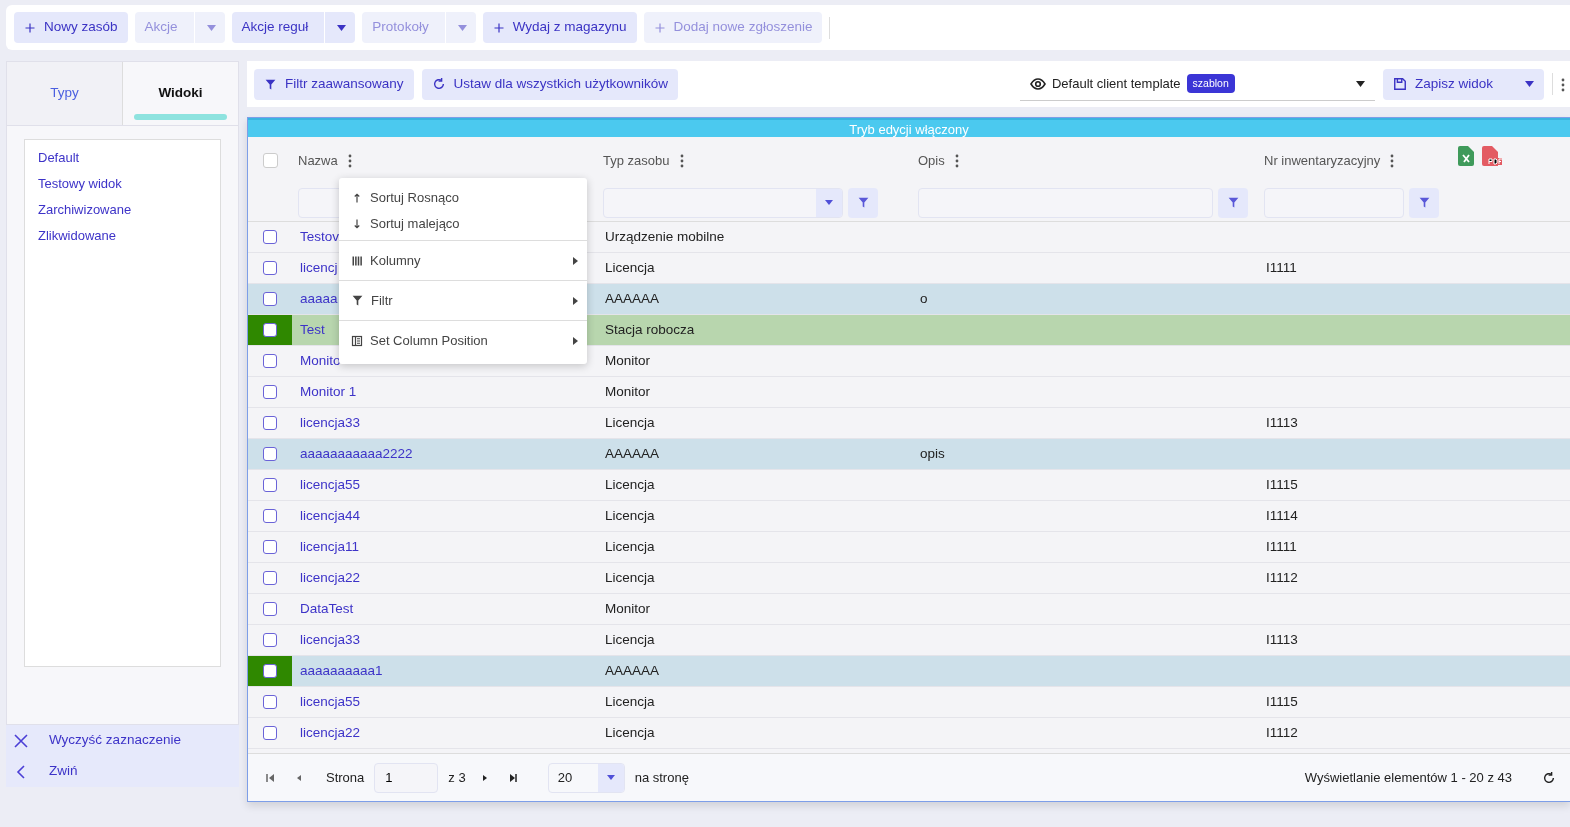 The image size is (1570, 827). I want to click on name-link: Testov, so click(320, 236).